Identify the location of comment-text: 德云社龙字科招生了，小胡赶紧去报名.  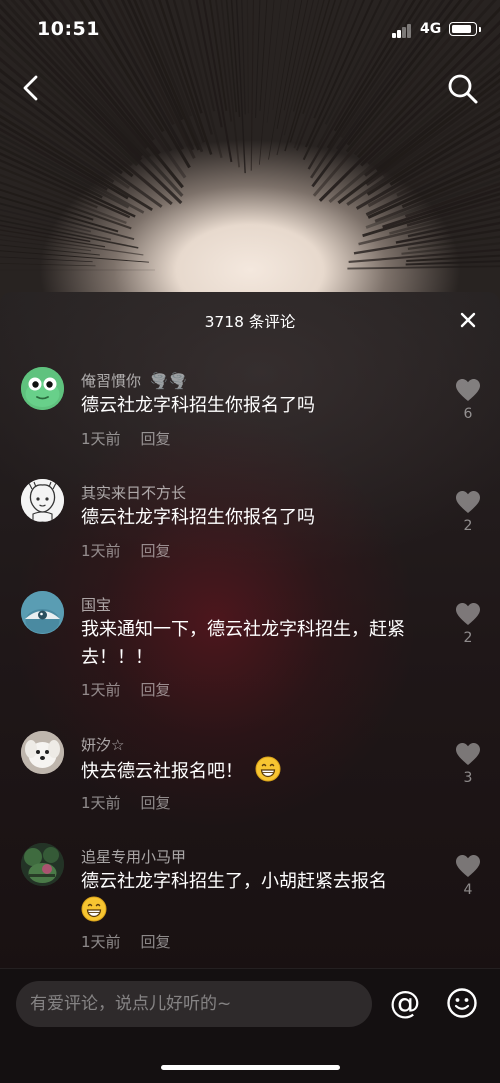
(253, 897).